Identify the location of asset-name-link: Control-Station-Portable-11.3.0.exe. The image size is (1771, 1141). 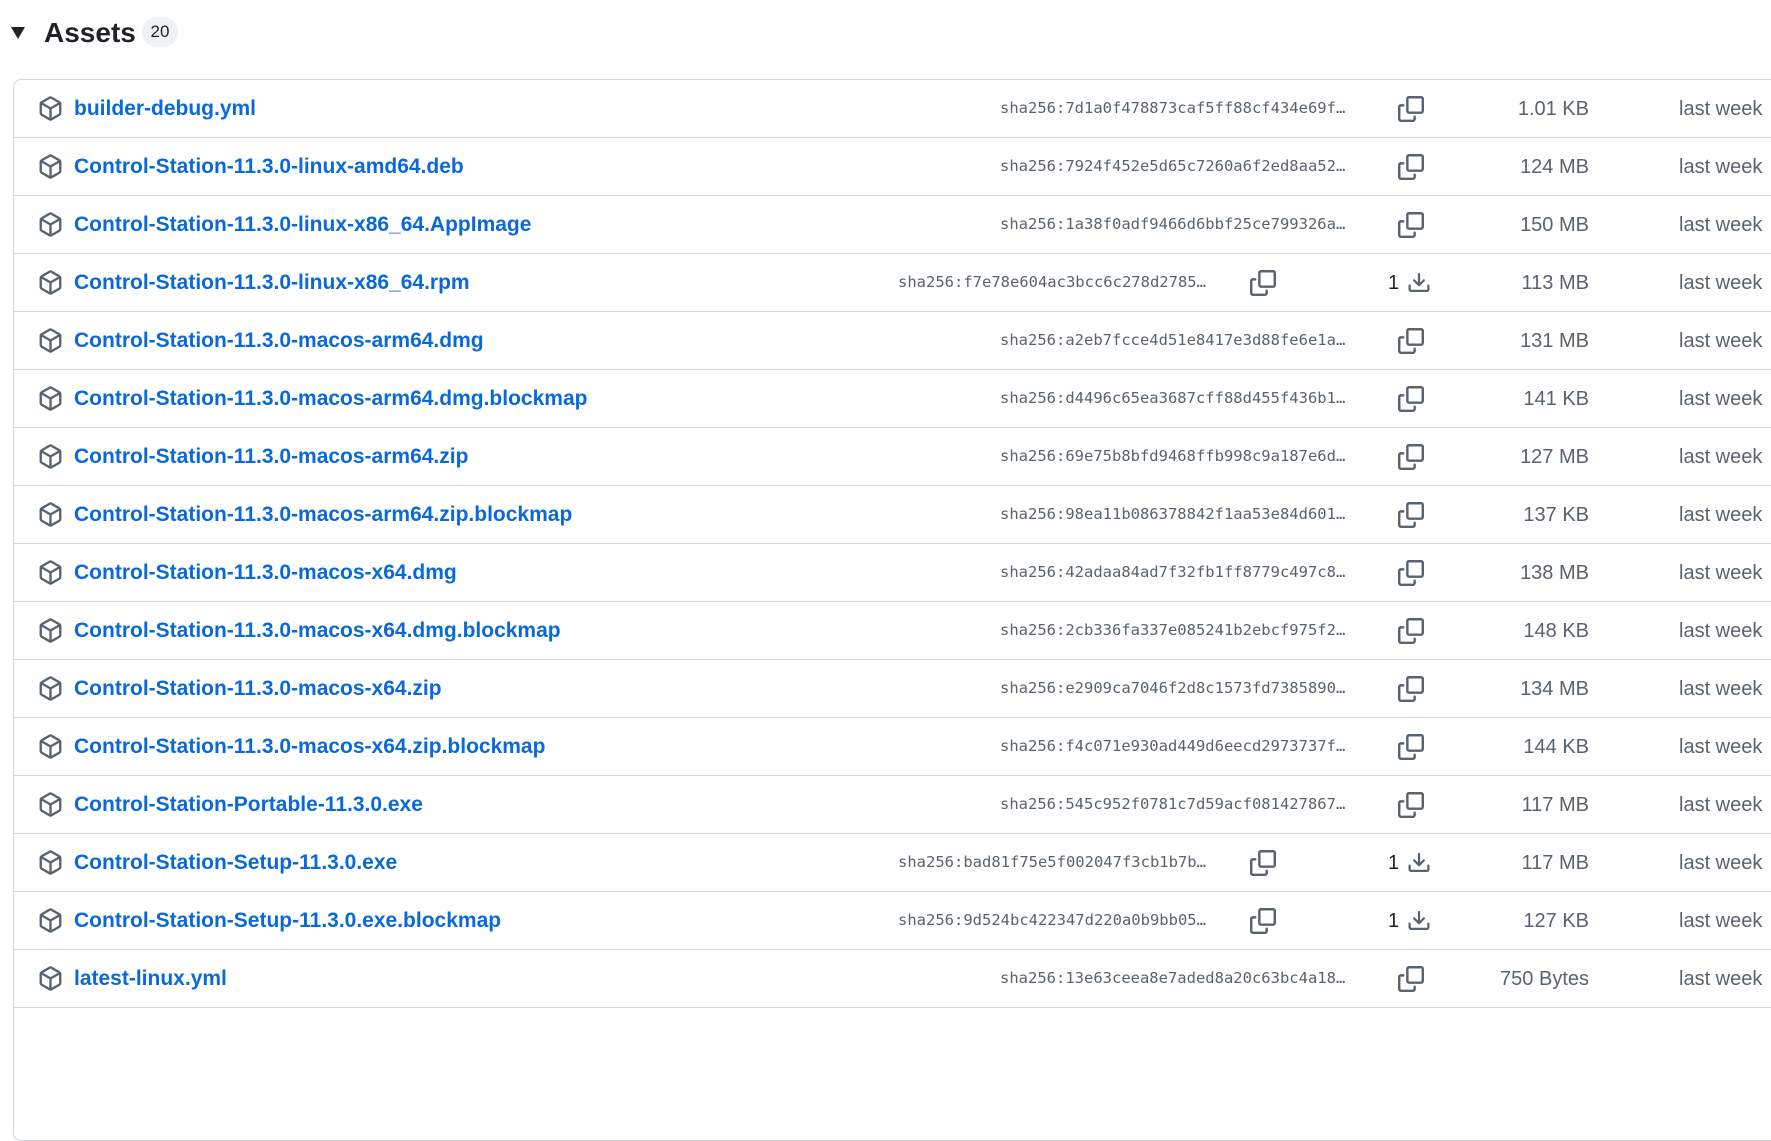
(248, 805).